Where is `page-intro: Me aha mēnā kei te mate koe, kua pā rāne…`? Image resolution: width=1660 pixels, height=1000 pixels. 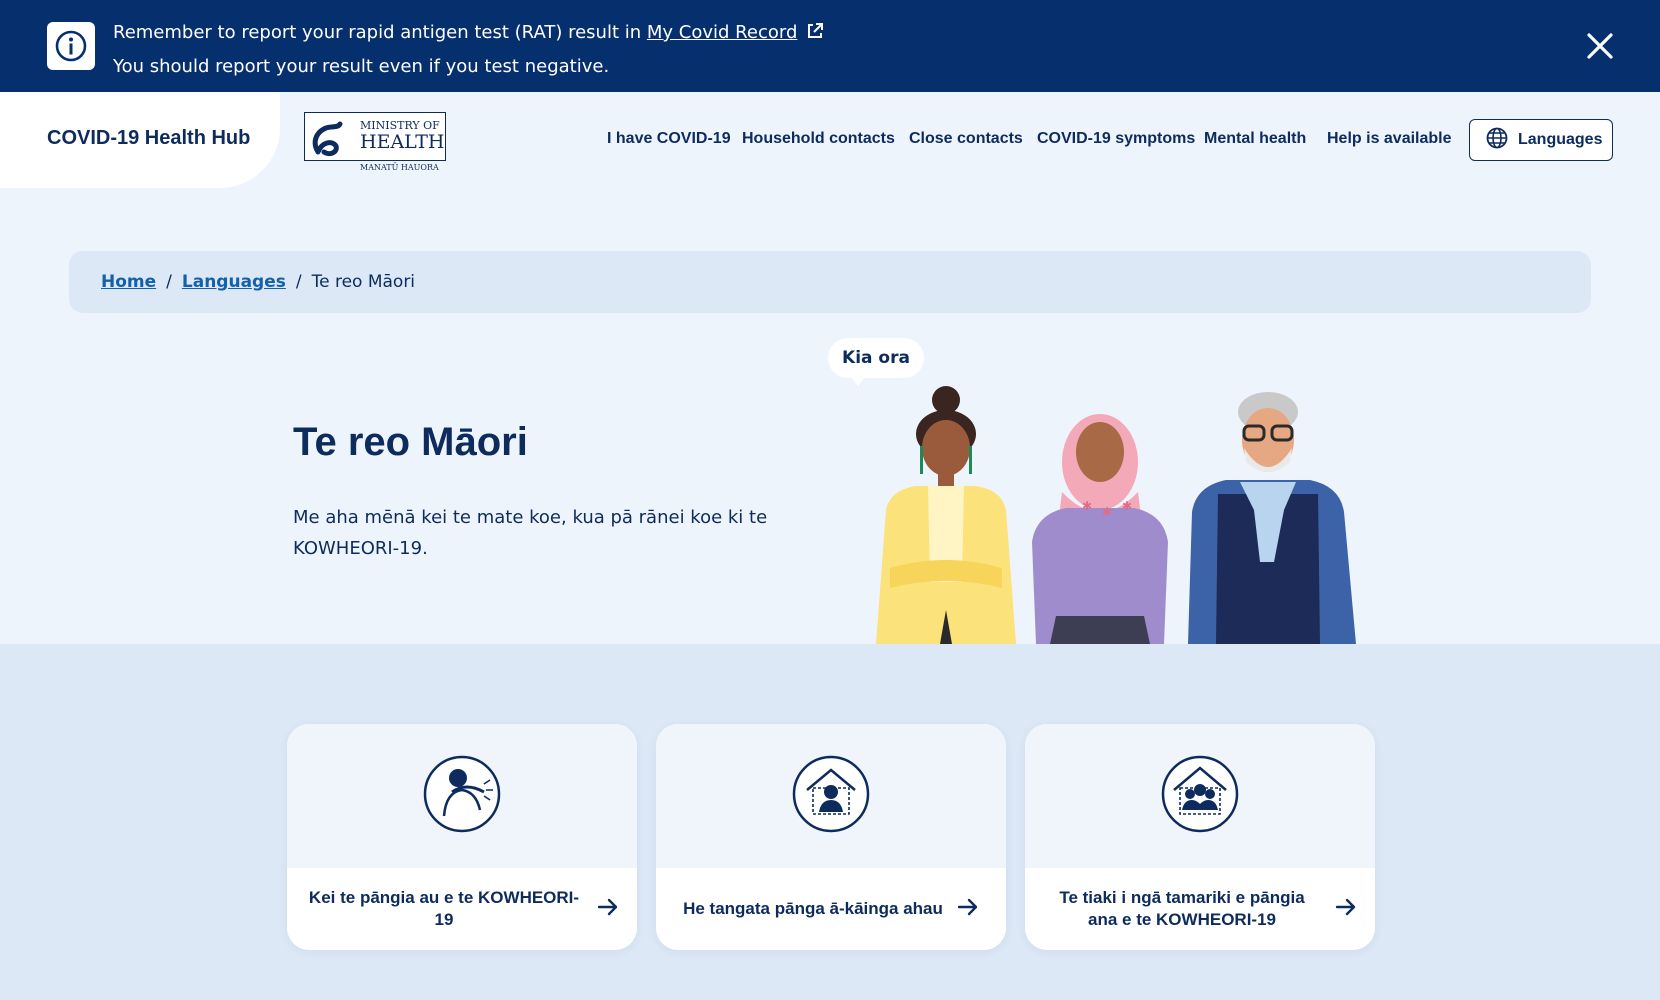
page-intro: Me aha mēnā kei te mate koe, kua pā rāne… is located at coordinates (530, 533).